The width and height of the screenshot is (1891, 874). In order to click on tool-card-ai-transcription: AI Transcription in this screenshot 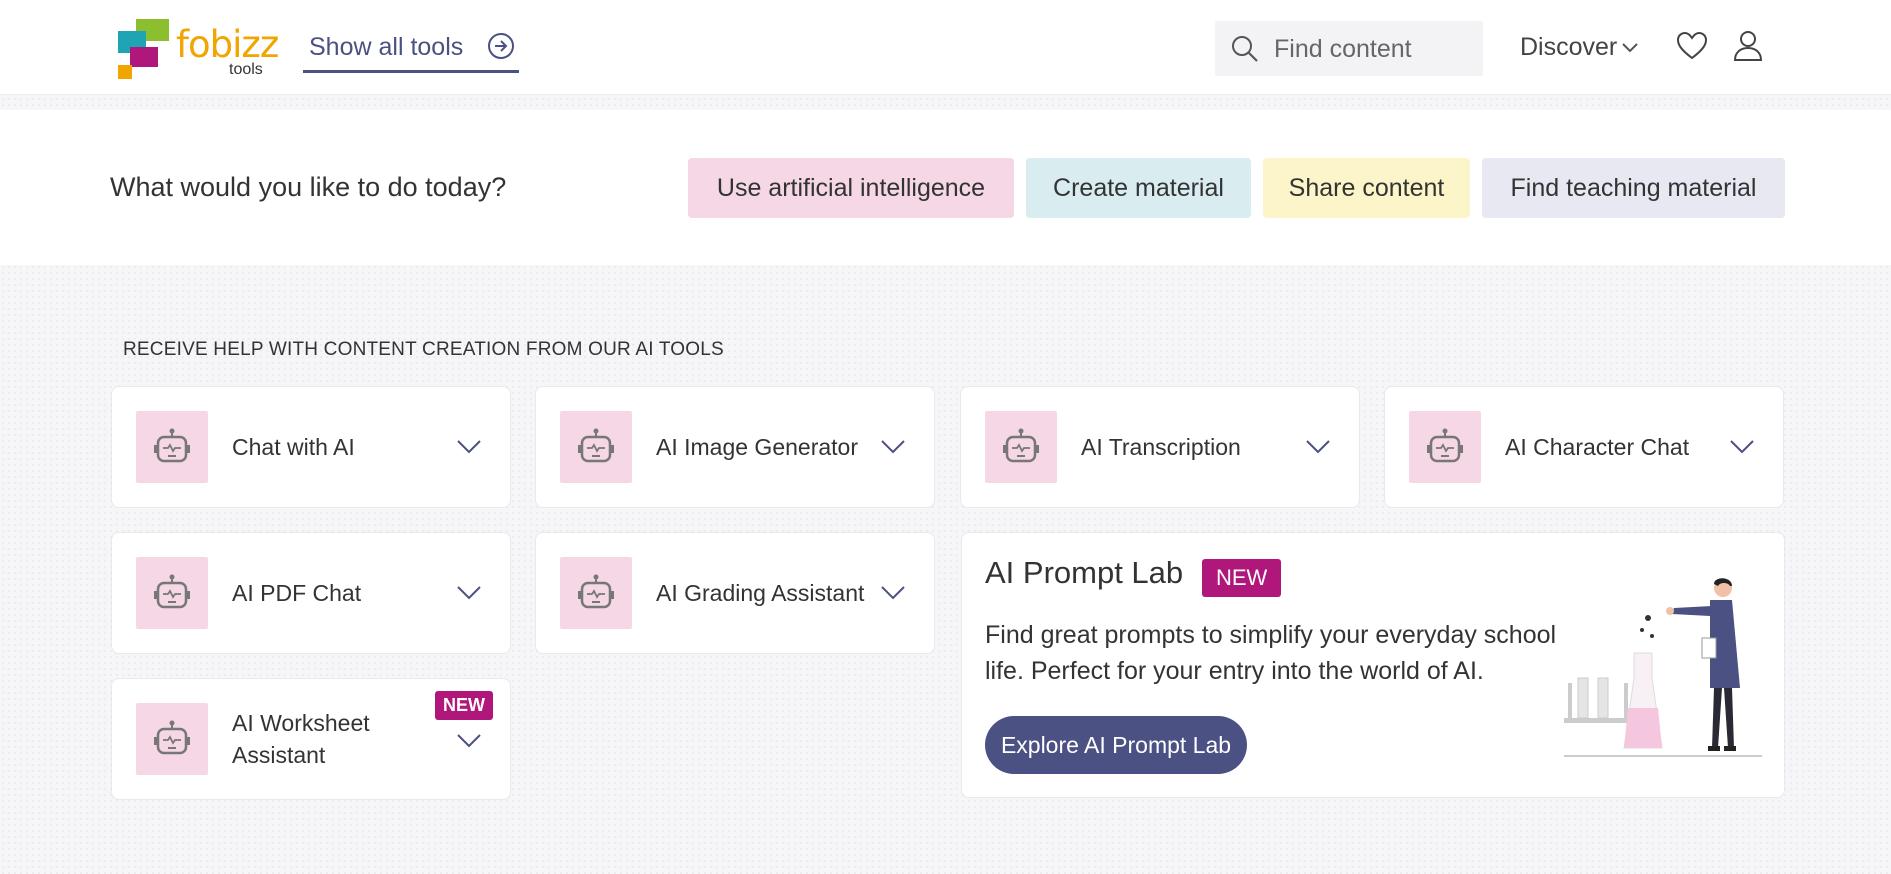, I will do `click(1160, 447)`.